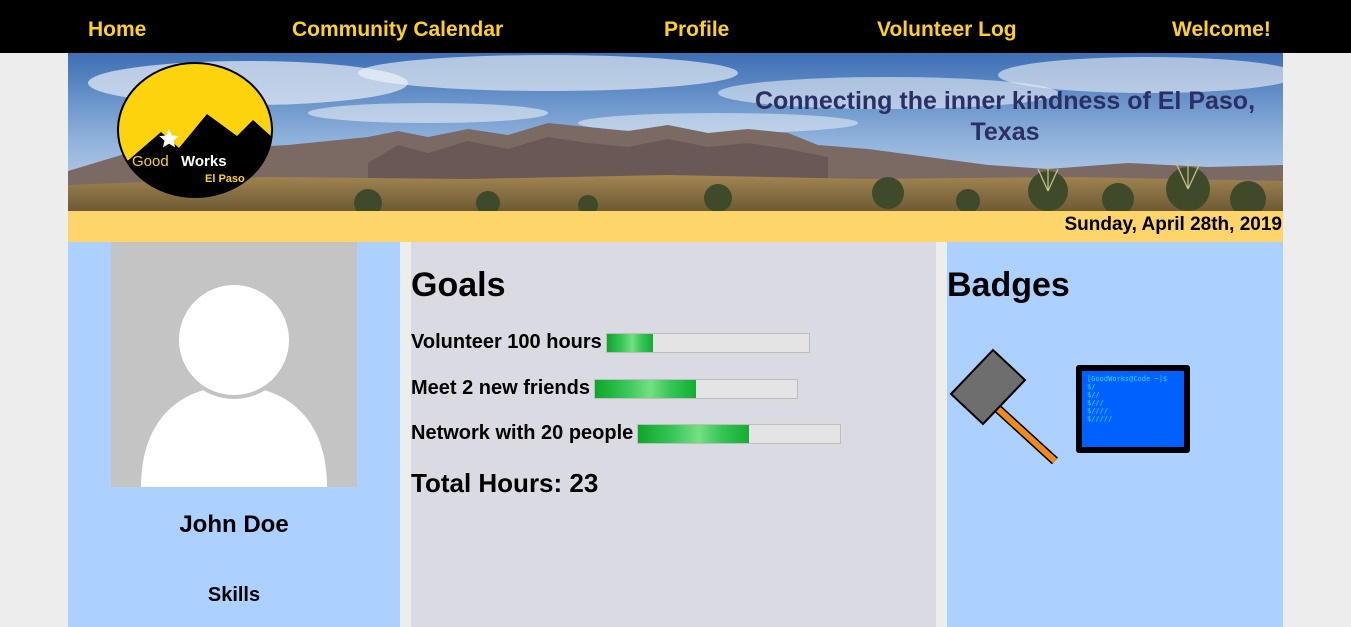 This screenshot has width=1351, height=627. What do you see at coordinates (1173, 224) in the screenshot?
I see `current-date: Sunday, April 28th, 2019` at bounding box center [1173, 224].